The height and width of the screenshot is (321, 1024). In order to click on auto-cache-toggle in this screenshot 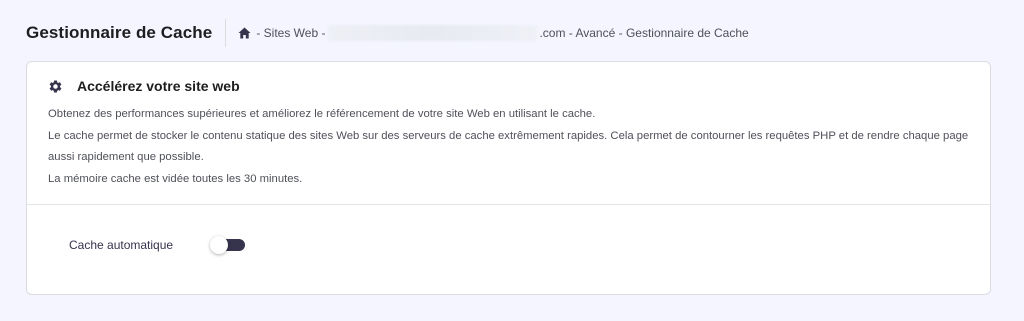, I will do `click(227, 245)`.